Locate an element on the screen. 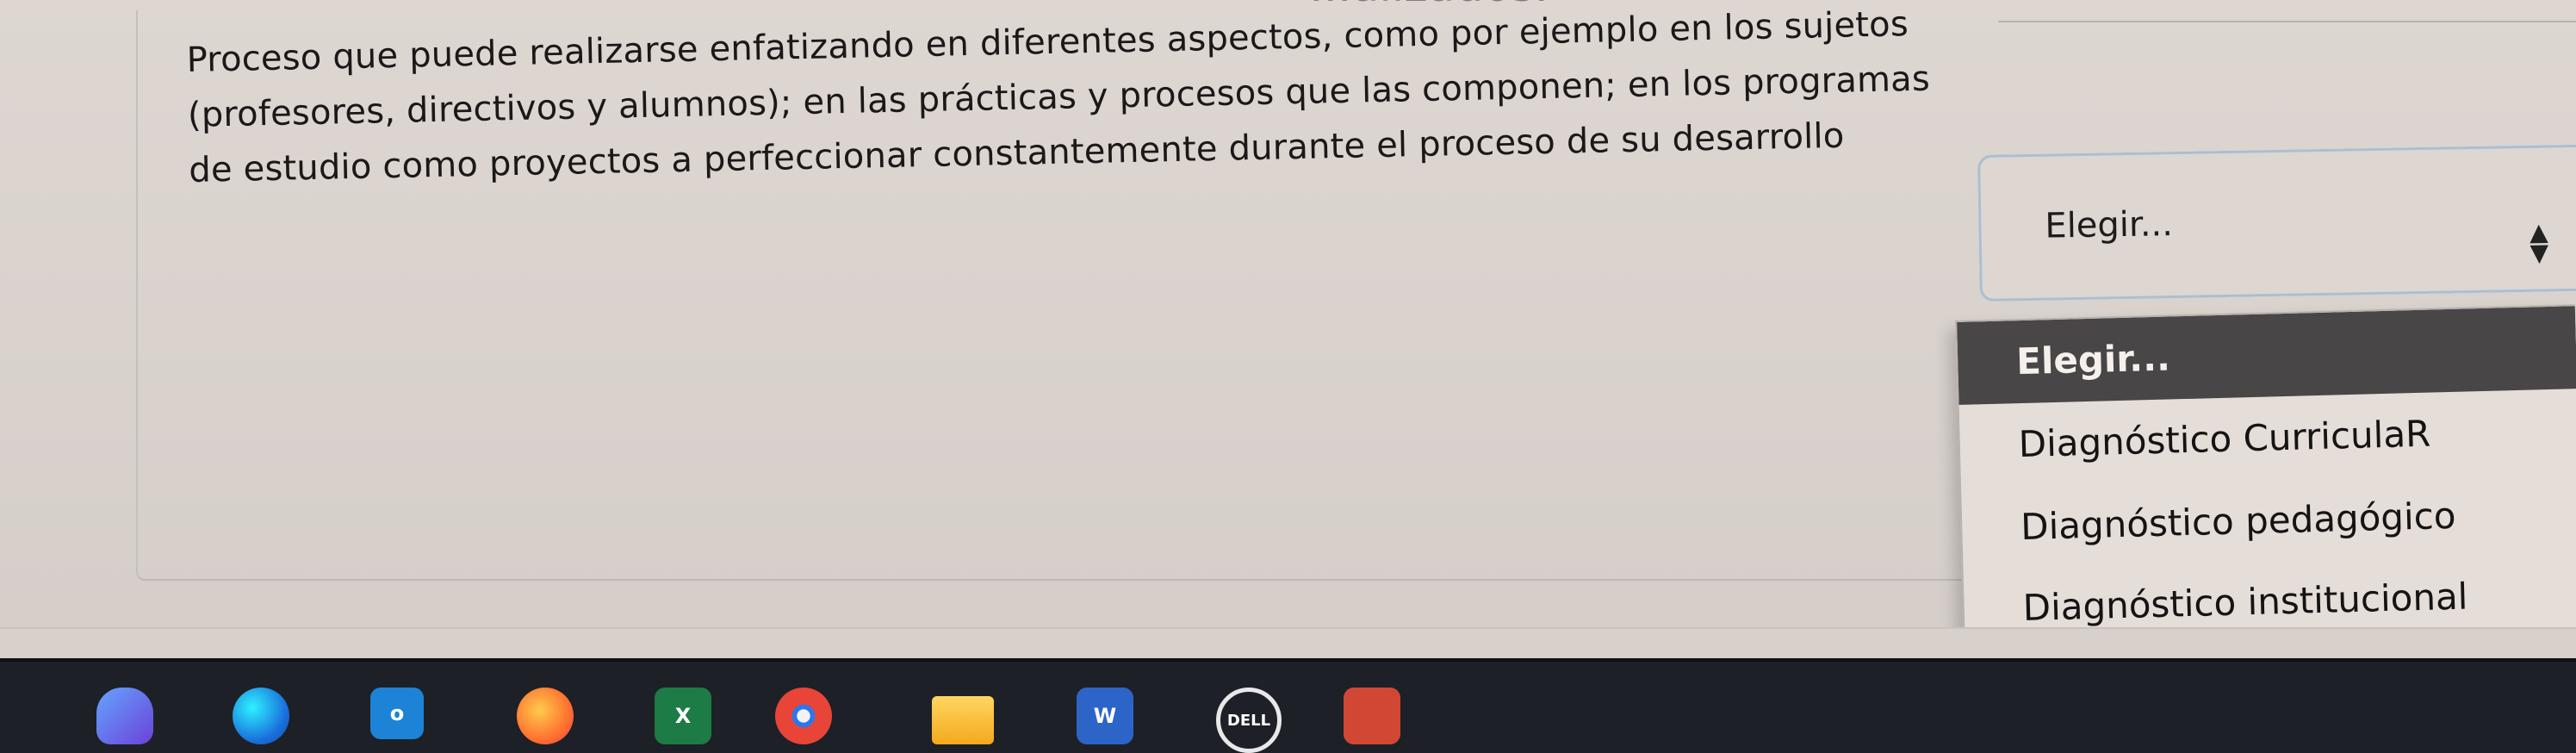 The height and width of the screenshot is (753, 2576). option-diagnostico-curricular: Diagnóstico CurriculaR is located at coordinates (2267, 438).